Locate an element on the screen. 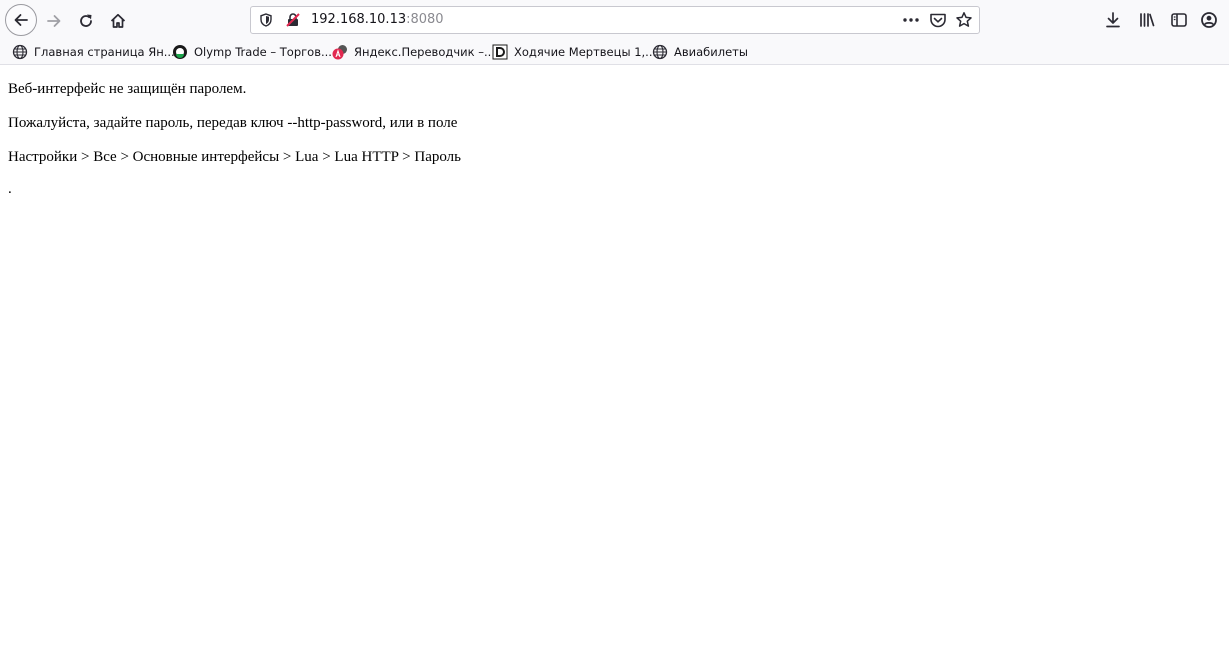  library-button is located at coordinates (1147, 20).